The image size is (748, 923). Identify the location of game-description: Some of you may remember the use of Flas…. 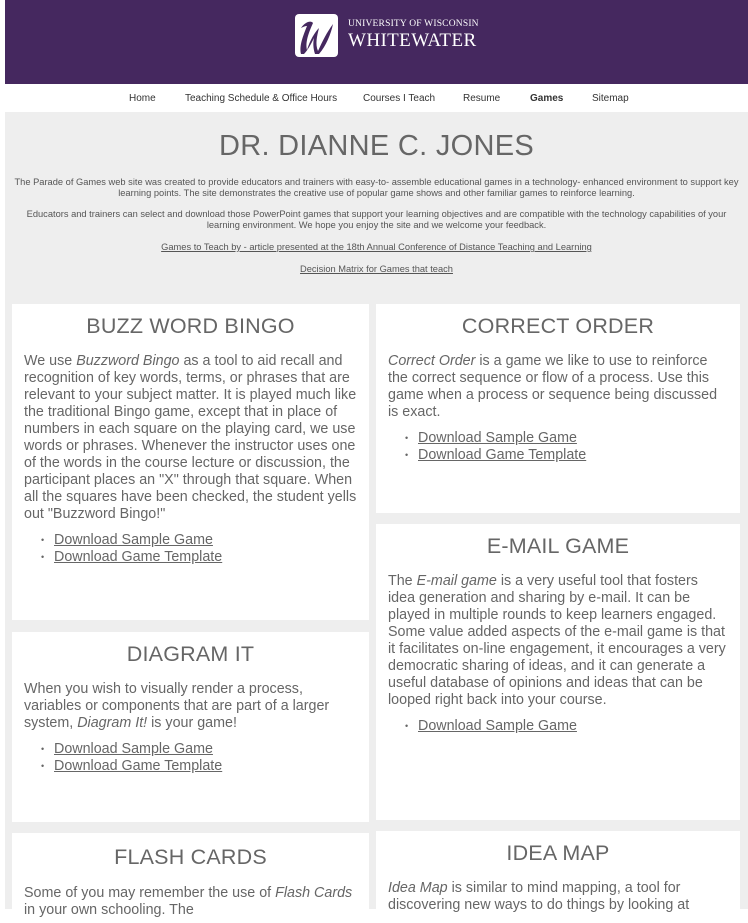
(190, 902).